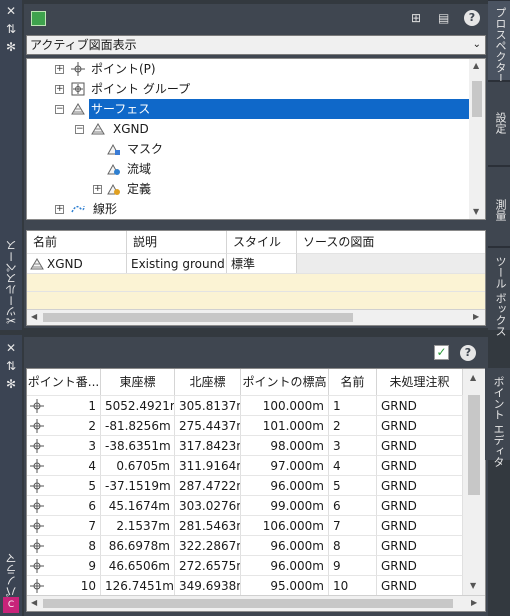 The height and width of the screenshot is (616, 510). What do you see at coordinates (138, 505) in the screenshot?
I see `cell-easting: 45.1674m` at bounding box center [138, 505].